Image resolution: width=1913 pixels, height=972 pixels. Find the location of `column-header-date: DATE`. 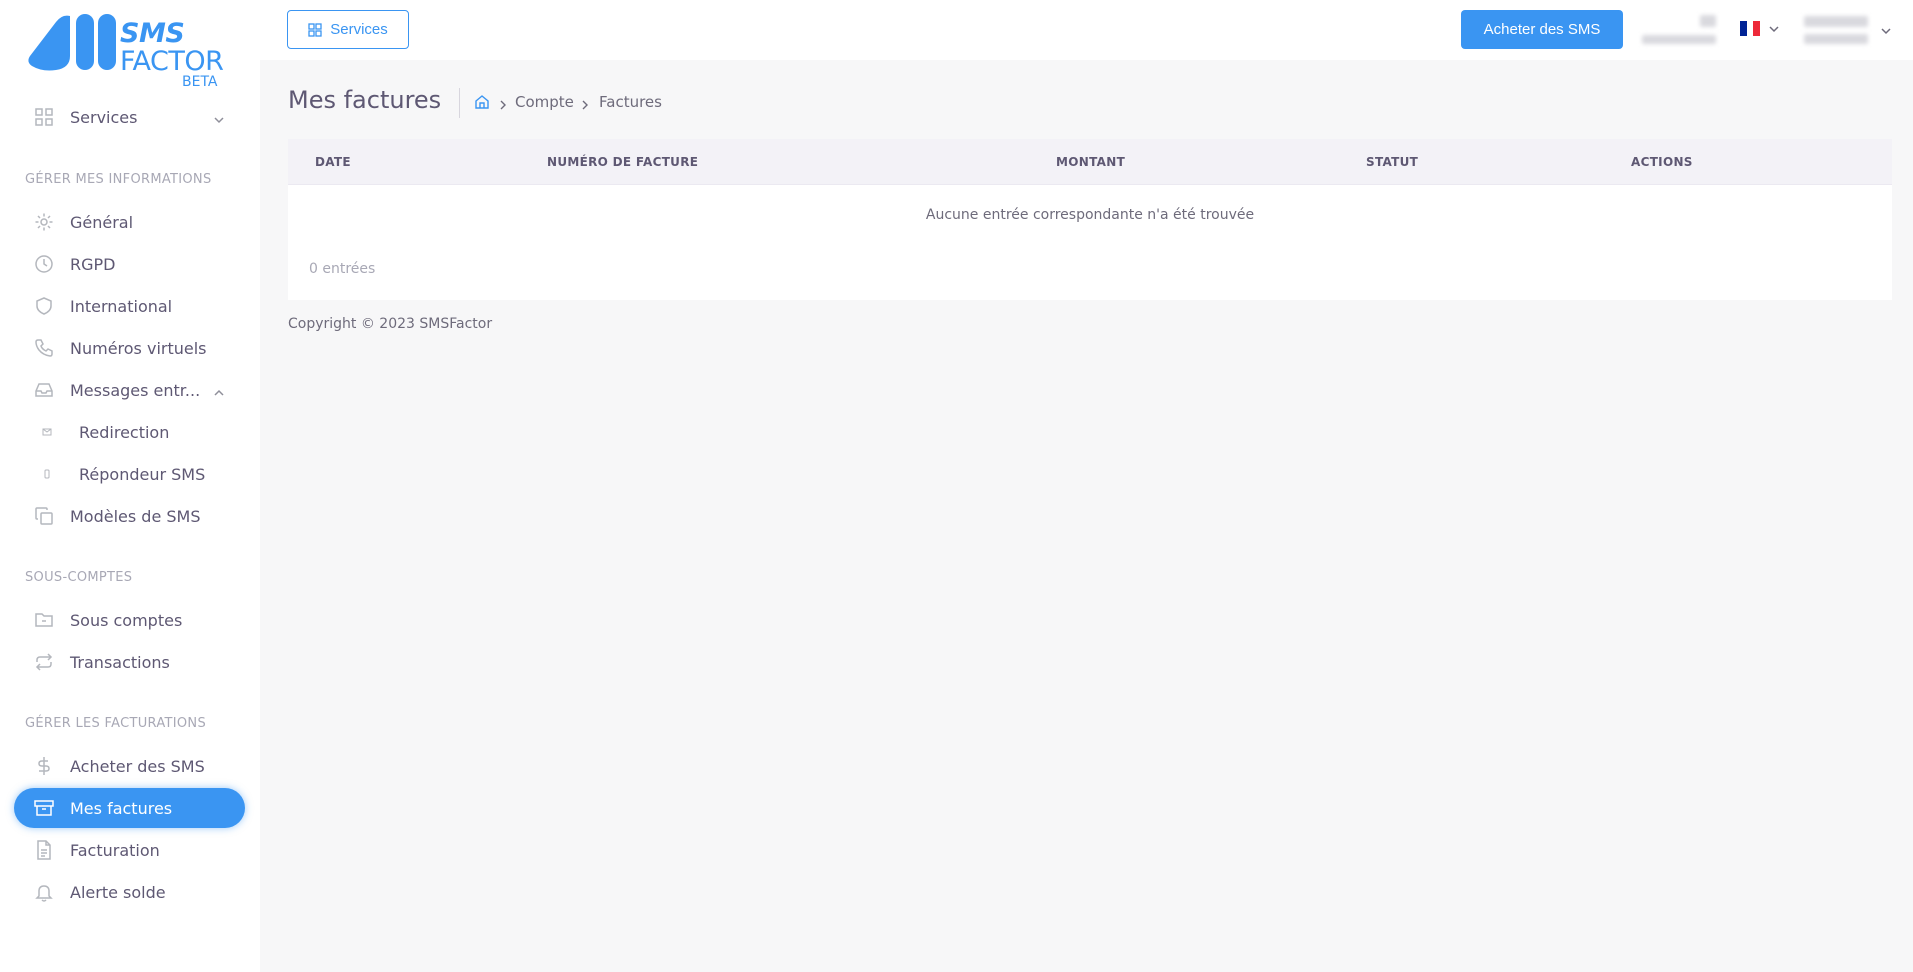

column-header-date: DATE is located at coordinates (333, 162).